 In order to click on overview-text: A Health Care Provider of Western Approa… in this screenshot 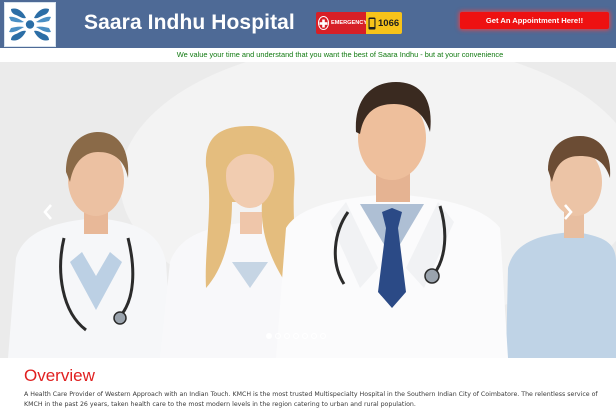, I will do `click(311, 399)`.